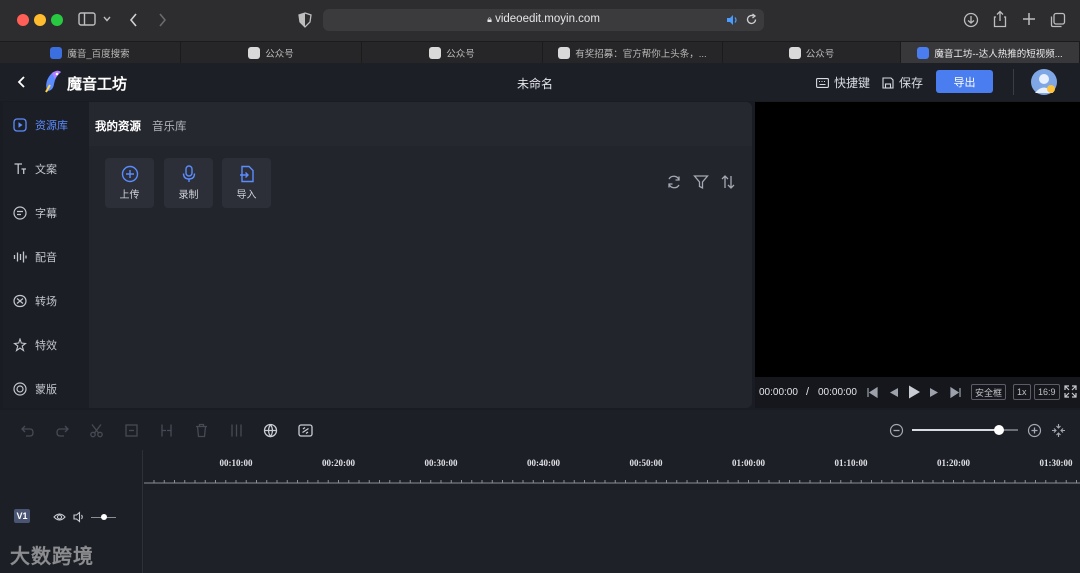  I want to click on aspect-ratio-selector: 16:9, so click(1047, 392).